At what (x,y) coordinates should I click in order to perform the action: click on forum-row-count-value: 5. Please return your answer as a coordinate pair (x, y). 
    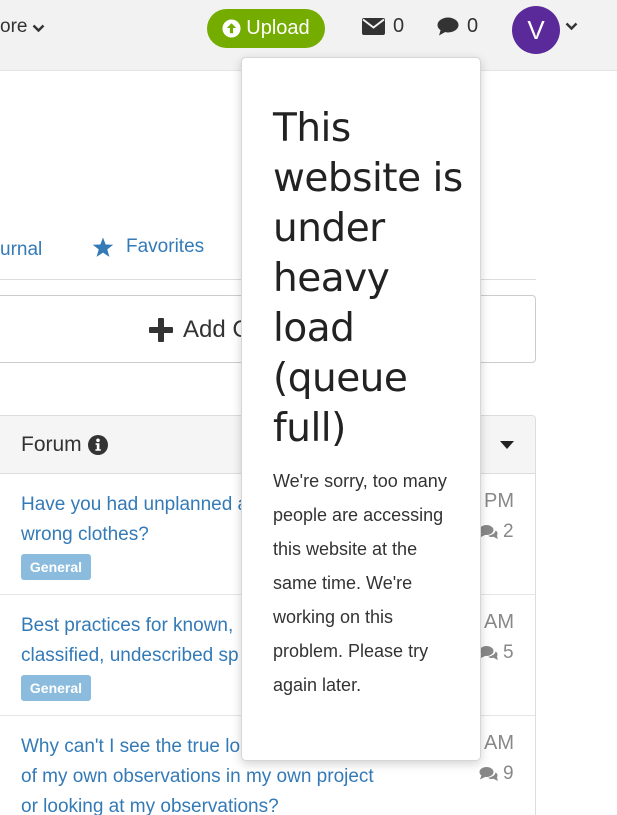
    Looking at the image, I should click on (508, 652).